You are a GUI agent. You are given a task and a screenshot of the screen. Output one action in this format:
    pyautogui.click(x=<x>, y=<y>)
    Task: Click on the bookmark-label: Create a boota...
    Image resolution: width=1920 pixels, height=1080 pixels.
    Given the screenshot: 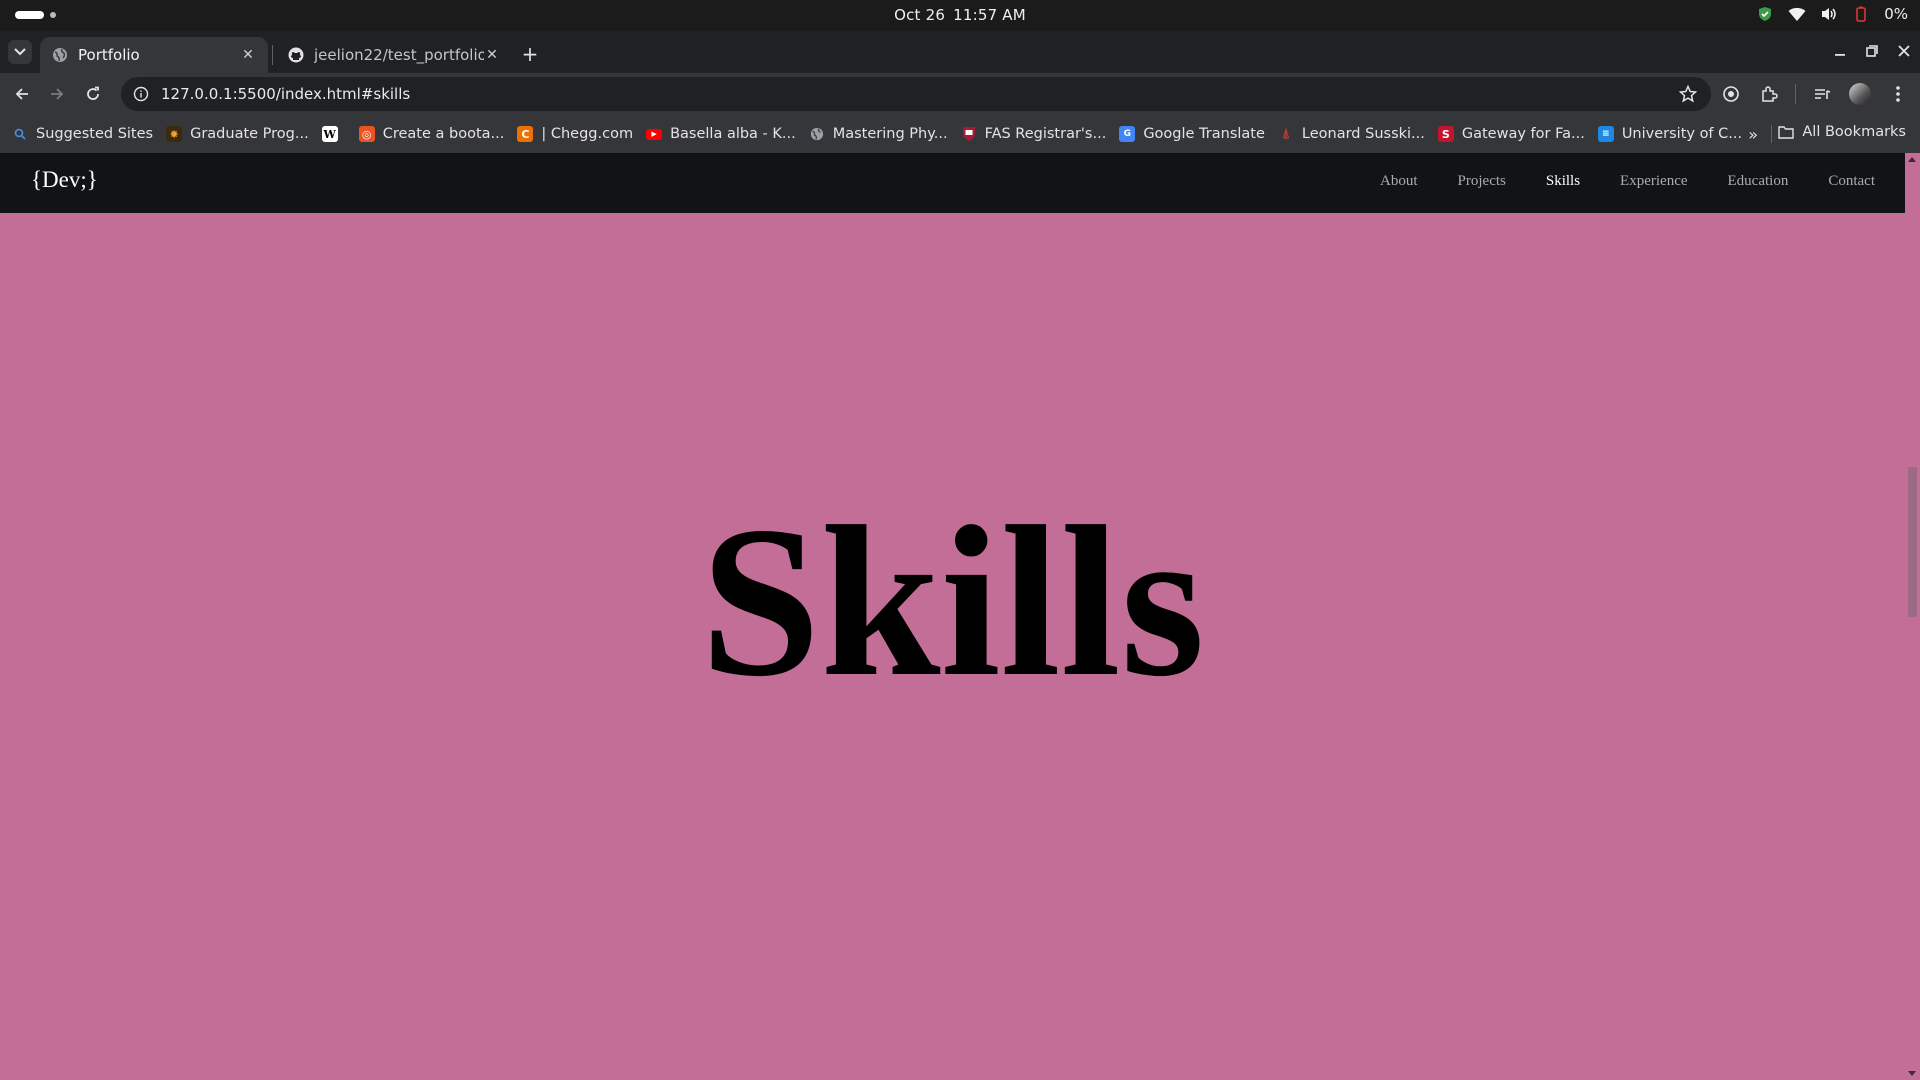 What is the action you would take?
    pyautogui.click(x=443, y=134)
    